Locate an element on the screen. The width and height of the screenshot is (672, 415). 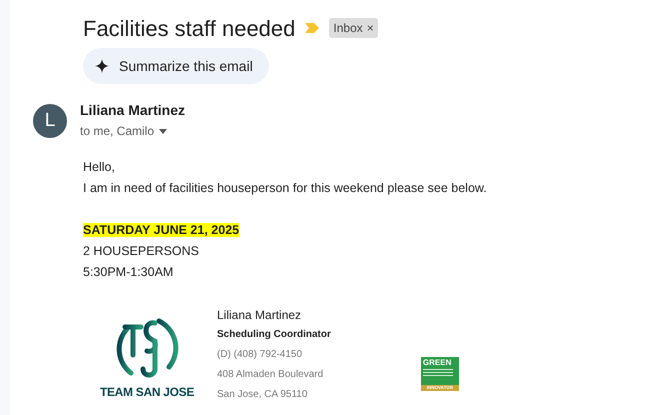
email-subject: Facilities staff needed is located at coordinates (189, 28).